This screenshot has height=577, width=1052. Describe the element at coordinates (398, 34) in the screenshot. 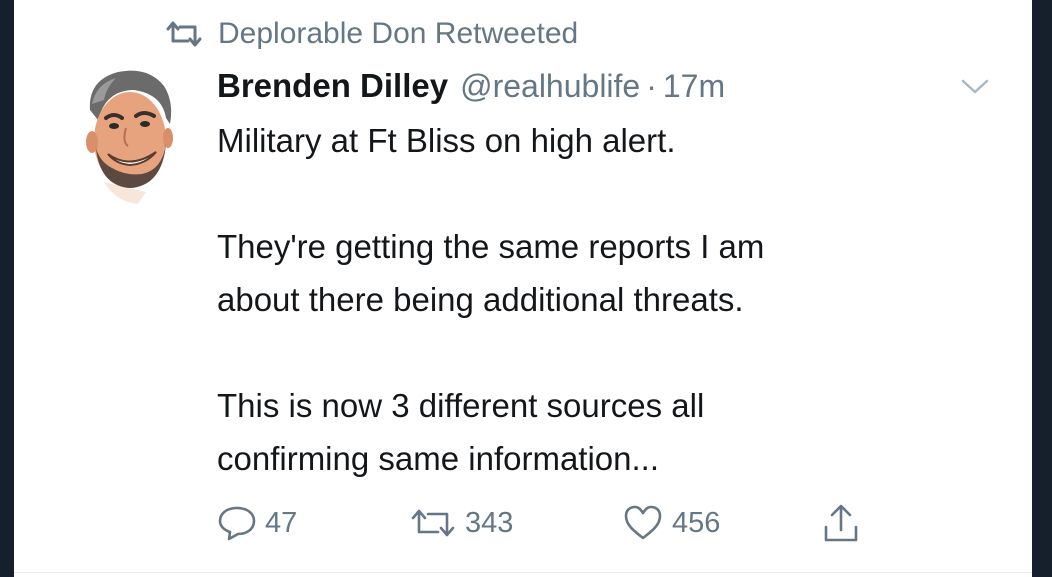

I see `retweeted-by-label: Deplorable Don Retweeted` at that location.